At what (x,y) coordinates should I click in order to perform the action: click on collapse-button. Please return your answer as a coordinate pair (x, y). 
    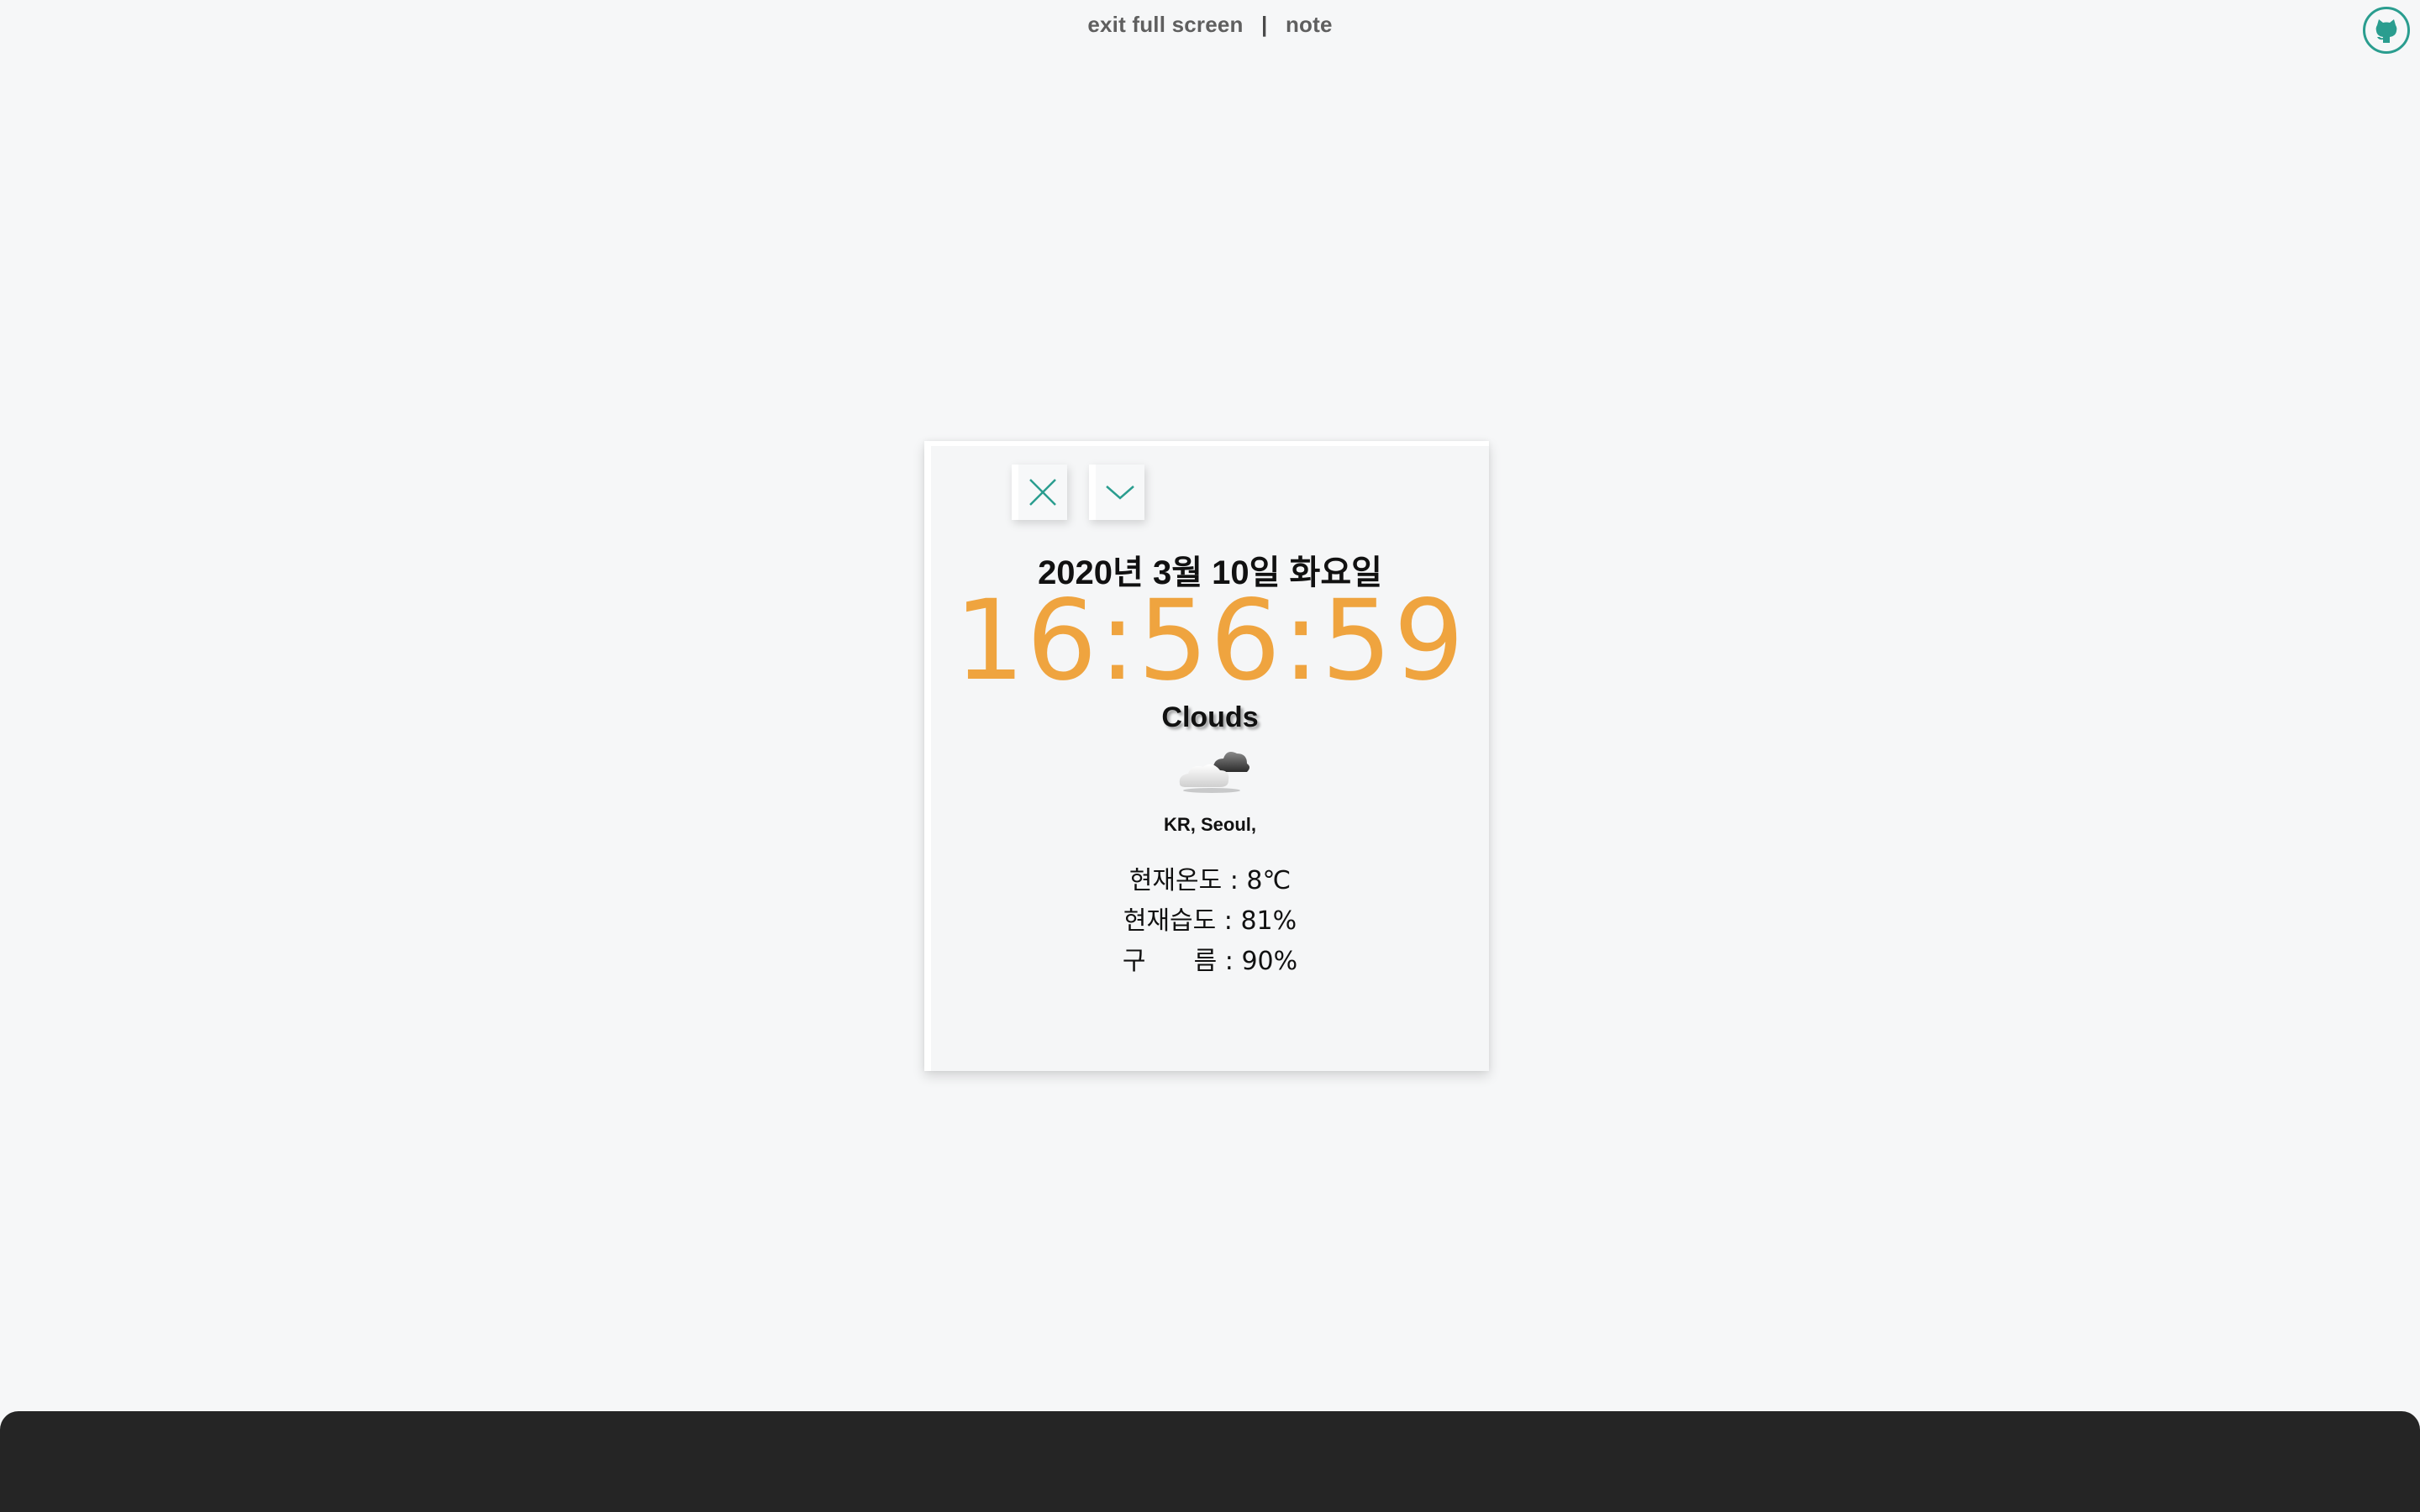
    Looking at the image, I should click on (1116, 492).